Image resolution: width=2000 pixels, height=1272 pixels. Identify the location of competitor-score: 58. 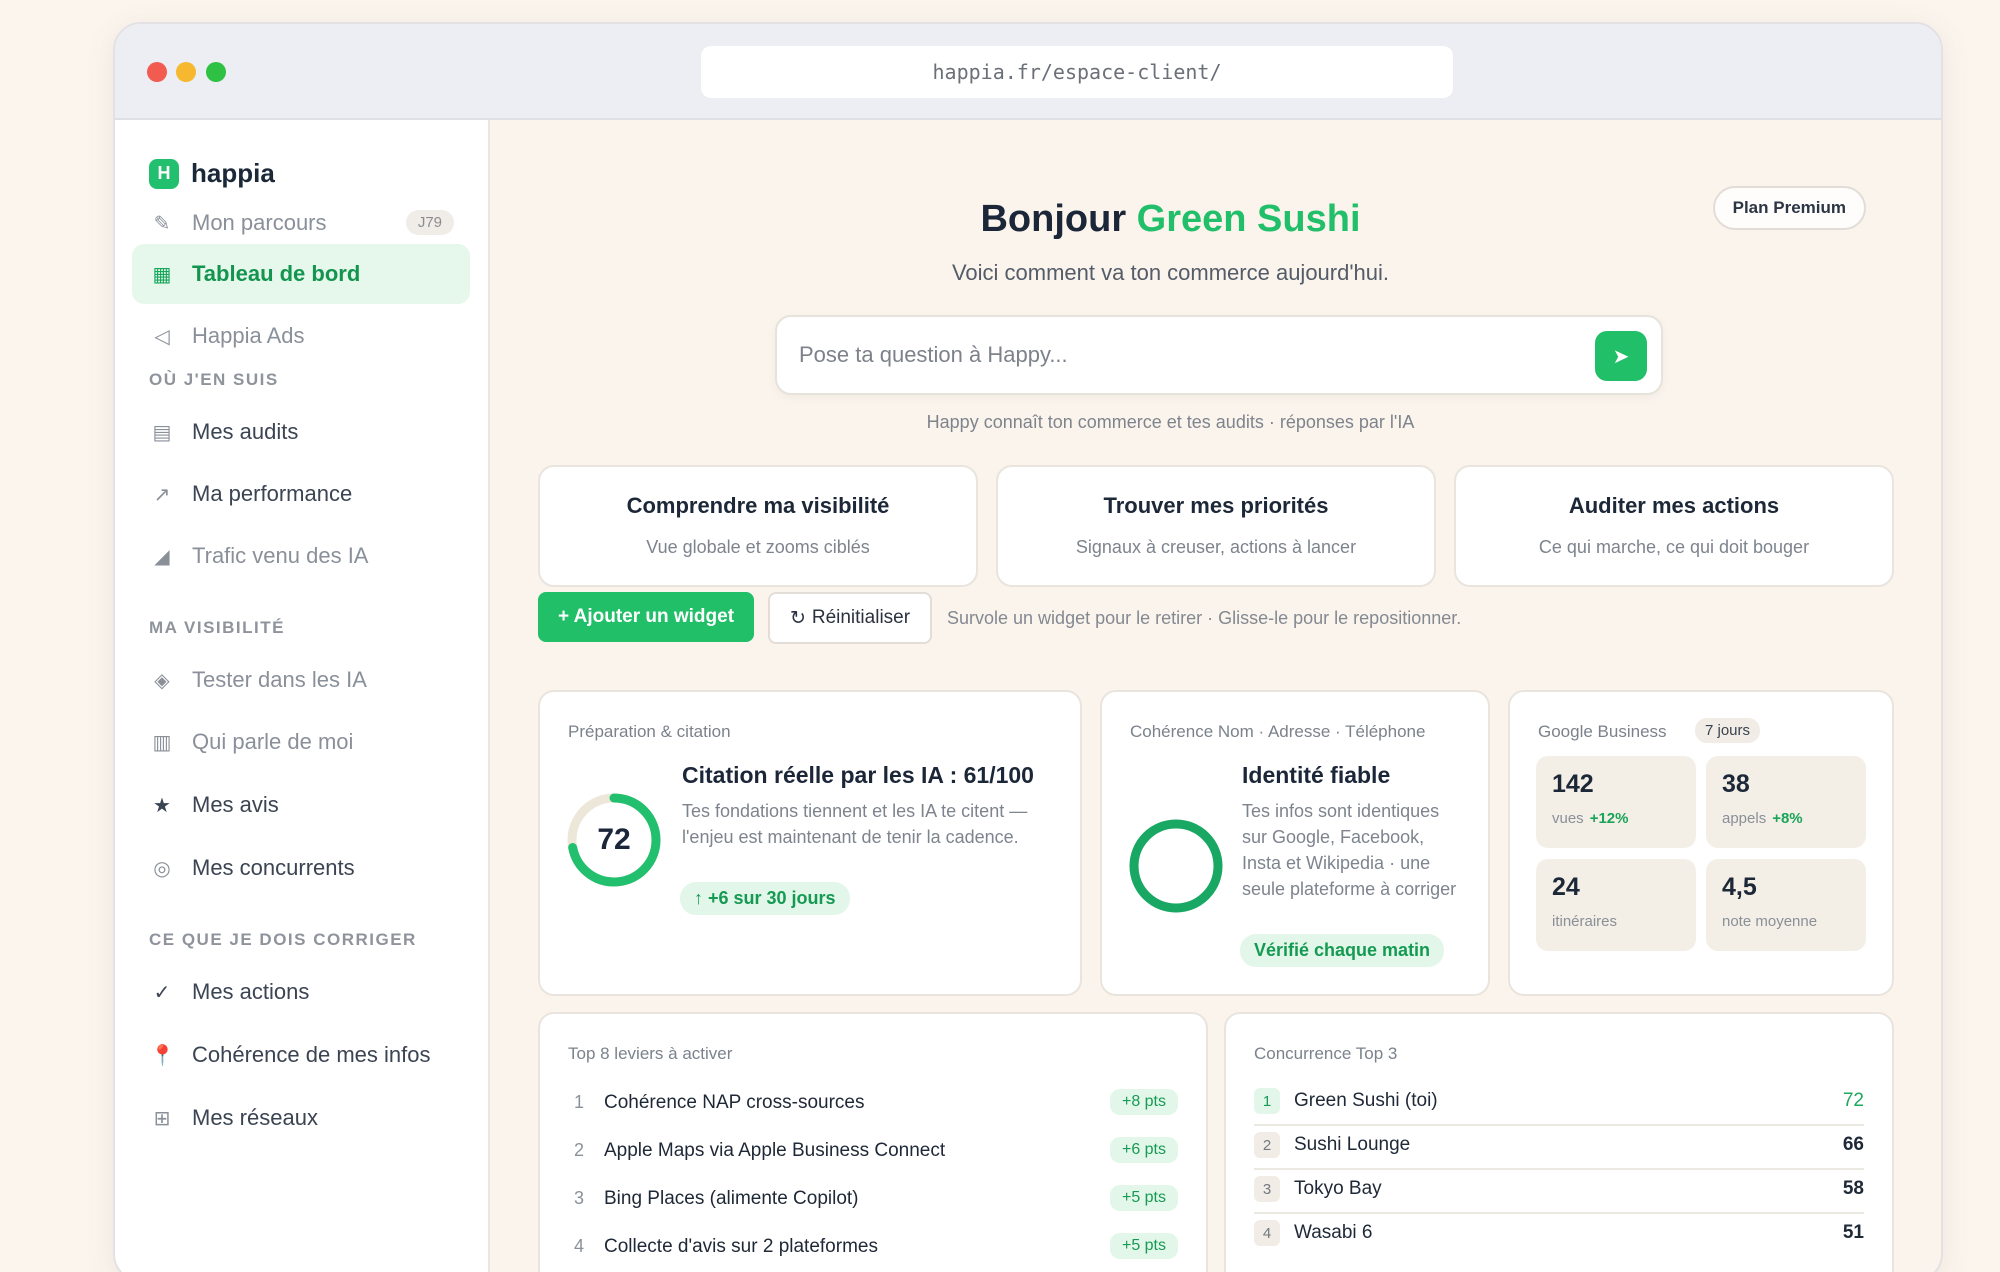
(1853, 1188).